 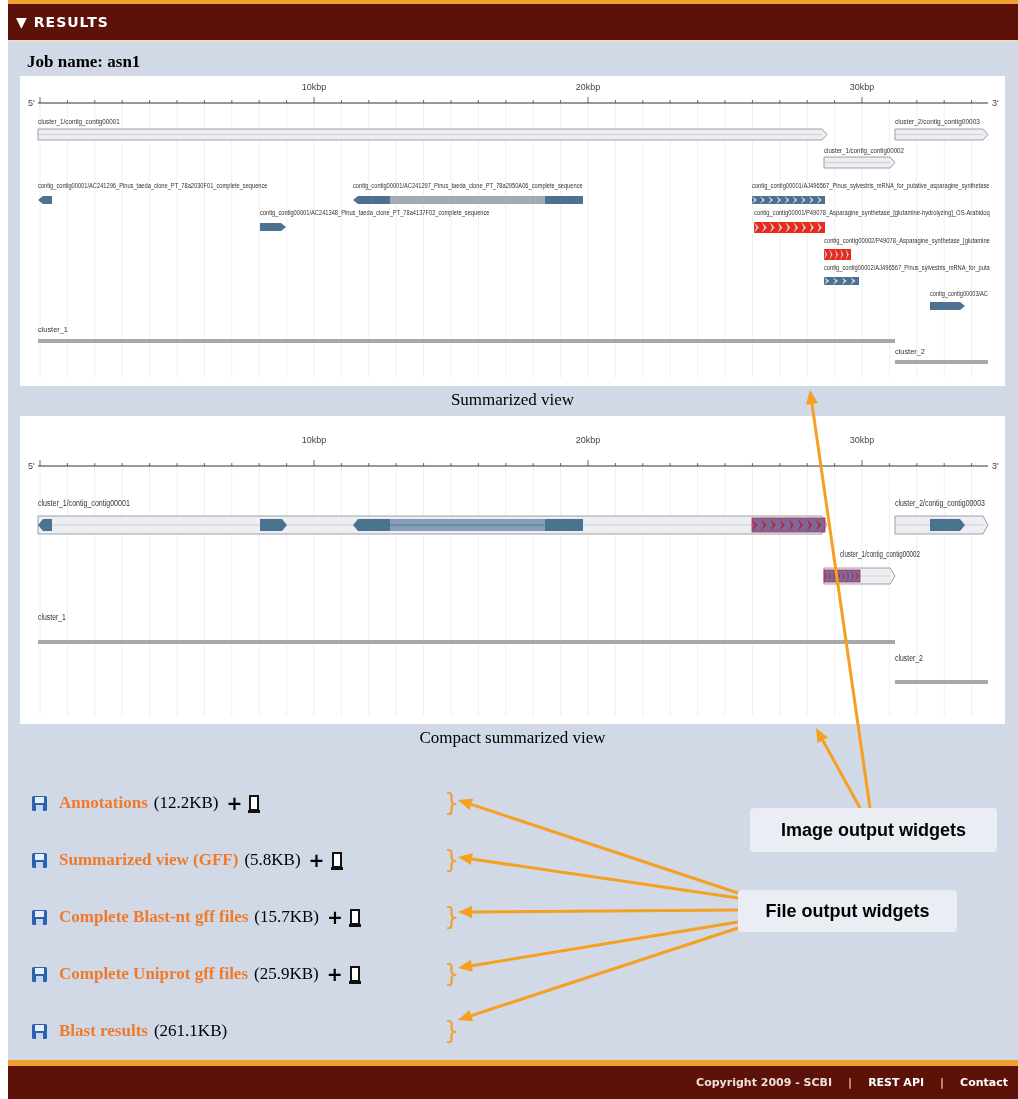 What do you see at coordinates (84, 62) in the screenshot?
I see `job-name: Job name: asn1` at bounding box center [84, 62].